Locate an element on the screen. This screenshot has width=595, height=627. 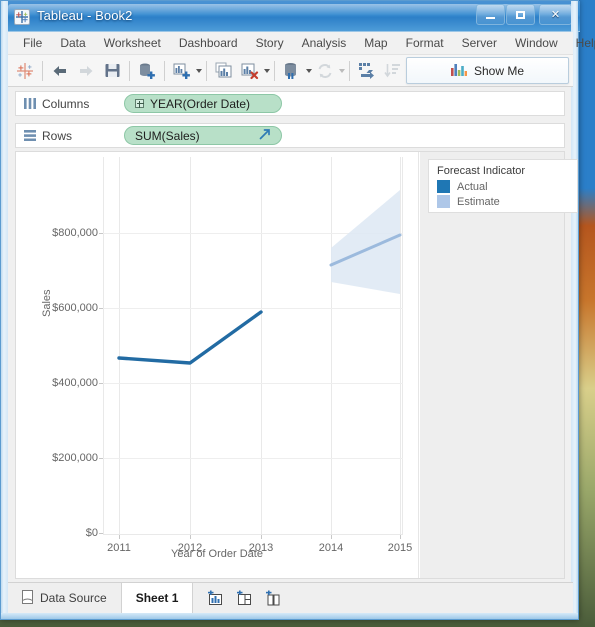
tab-sheet-1: Sheet 1 is located at coordinates (157, 598).